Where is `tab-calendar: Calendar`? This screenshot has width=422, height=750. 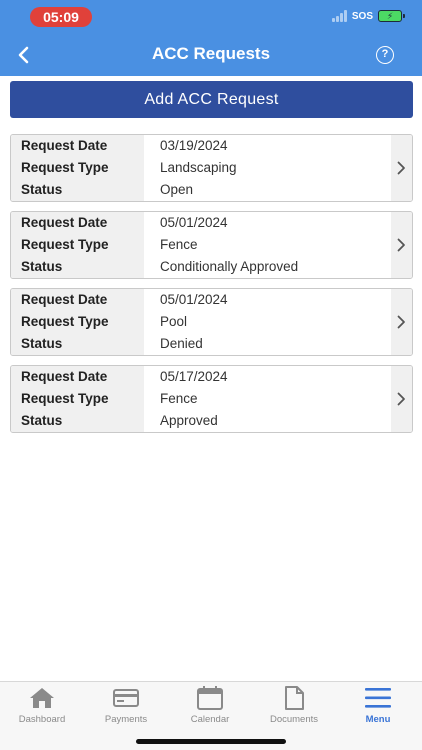 tab-calendar: Calendar is located at coordinates (210, 708).